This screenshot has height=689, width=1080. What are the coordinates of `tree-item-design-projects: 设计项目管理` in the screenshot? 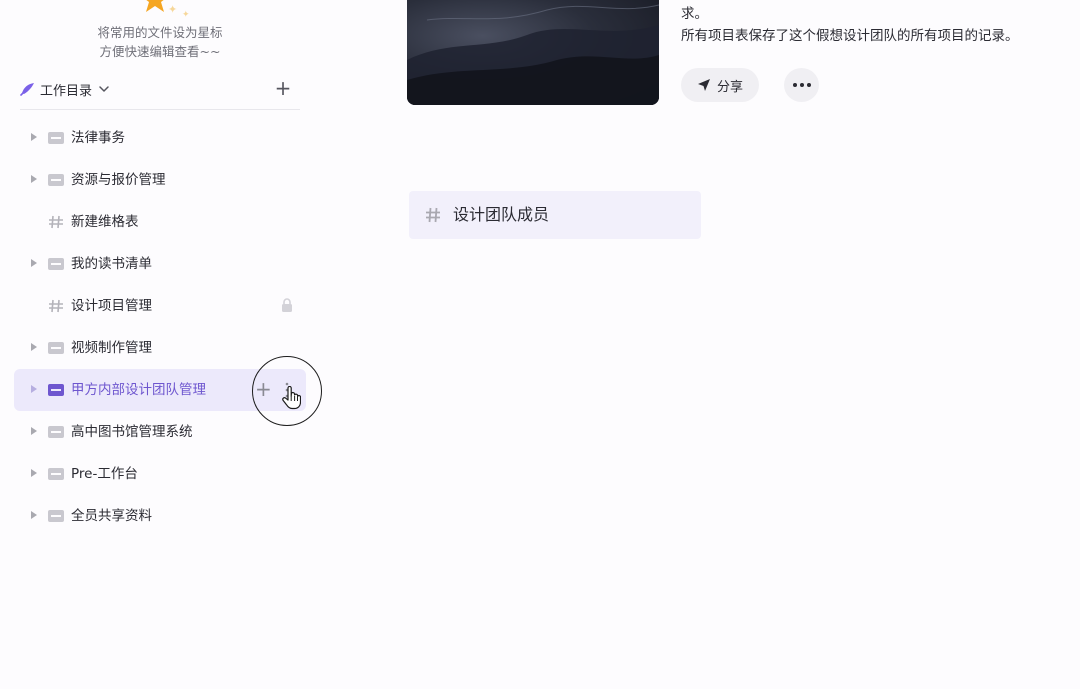 It's located at (160, 306).